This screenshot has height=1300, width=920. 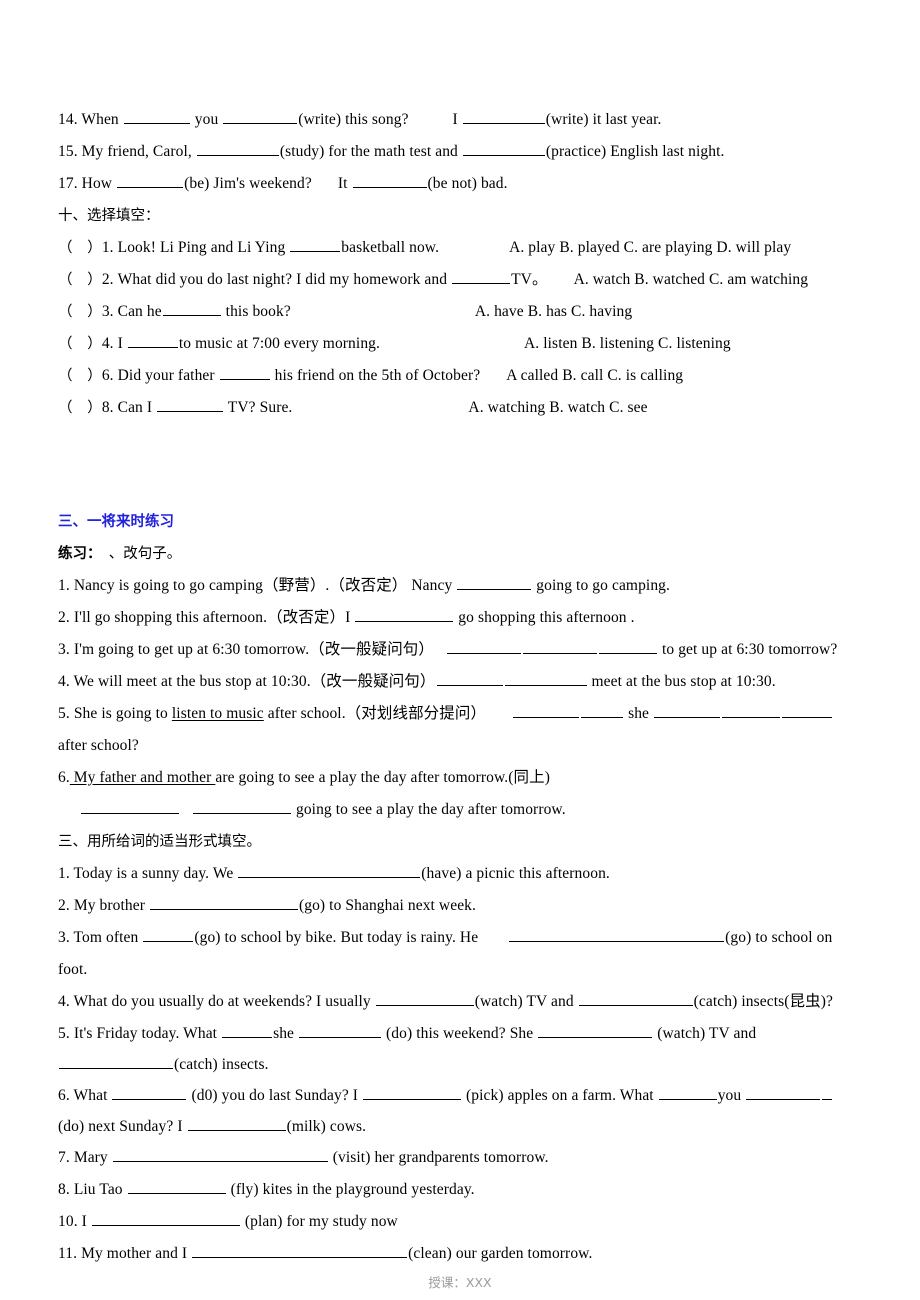 What do you see at coordinates (763, 1001) in the screenshot?
I see `item-text-part: (catch) insects(昆虫)?` at bounding box center [763, 1001].